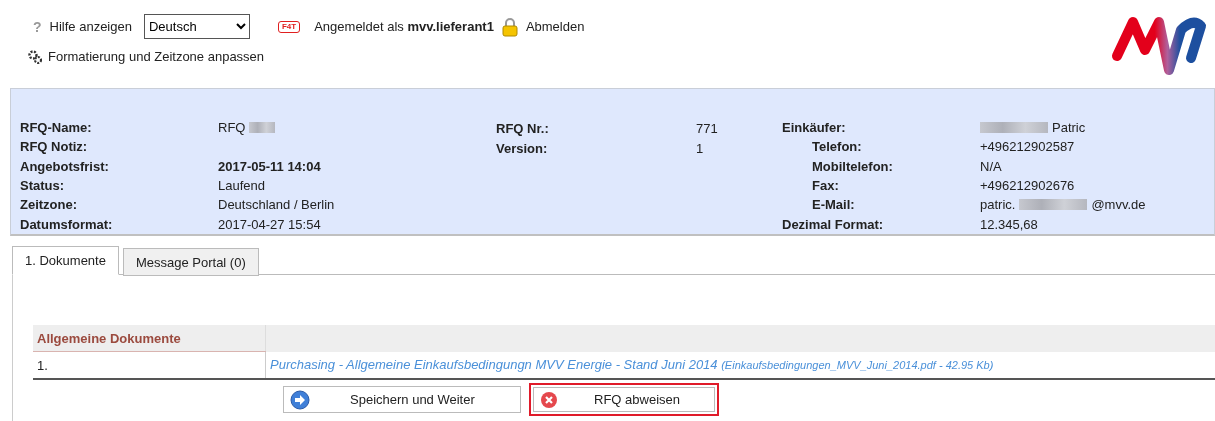 The width and height of the screenshot is (1215, 421). Describe the element at coordinates (991, 166) in the screenshot. I see `field-value: N/A` at that location.